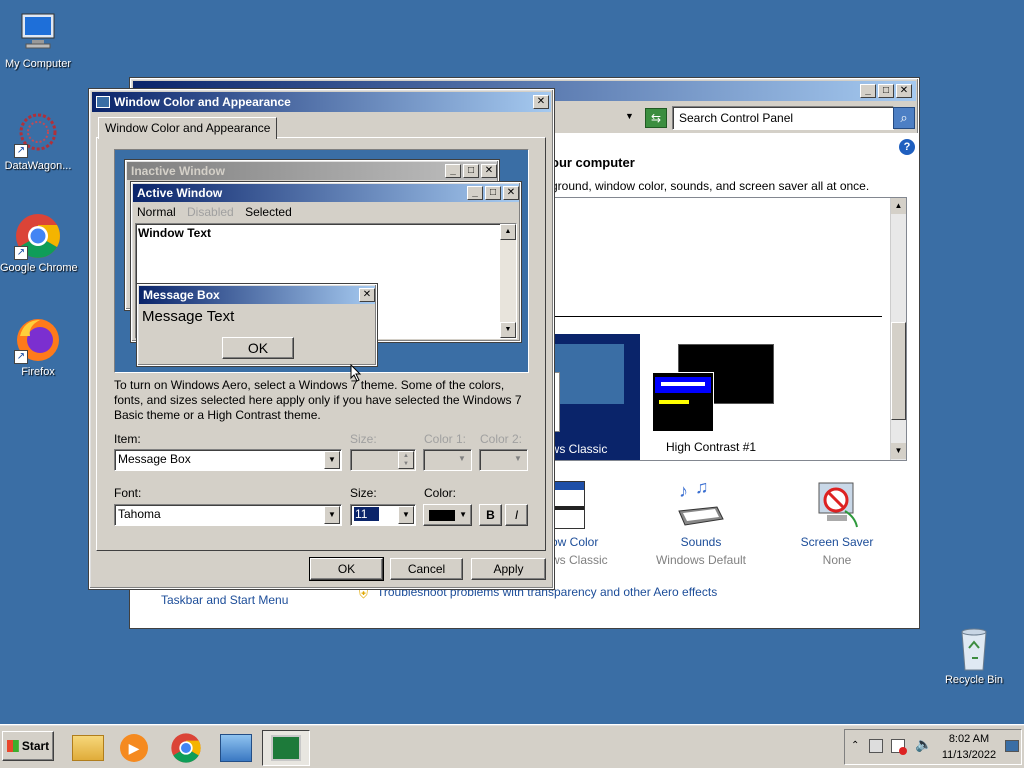 The width and height of the screenshot is (1024, 768). I want to click on tile-sublabel: None, so click(837, 560).